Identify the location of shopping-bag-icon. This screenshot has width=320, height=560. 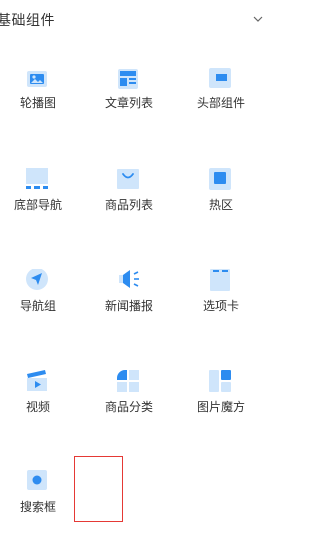
(128, 179).